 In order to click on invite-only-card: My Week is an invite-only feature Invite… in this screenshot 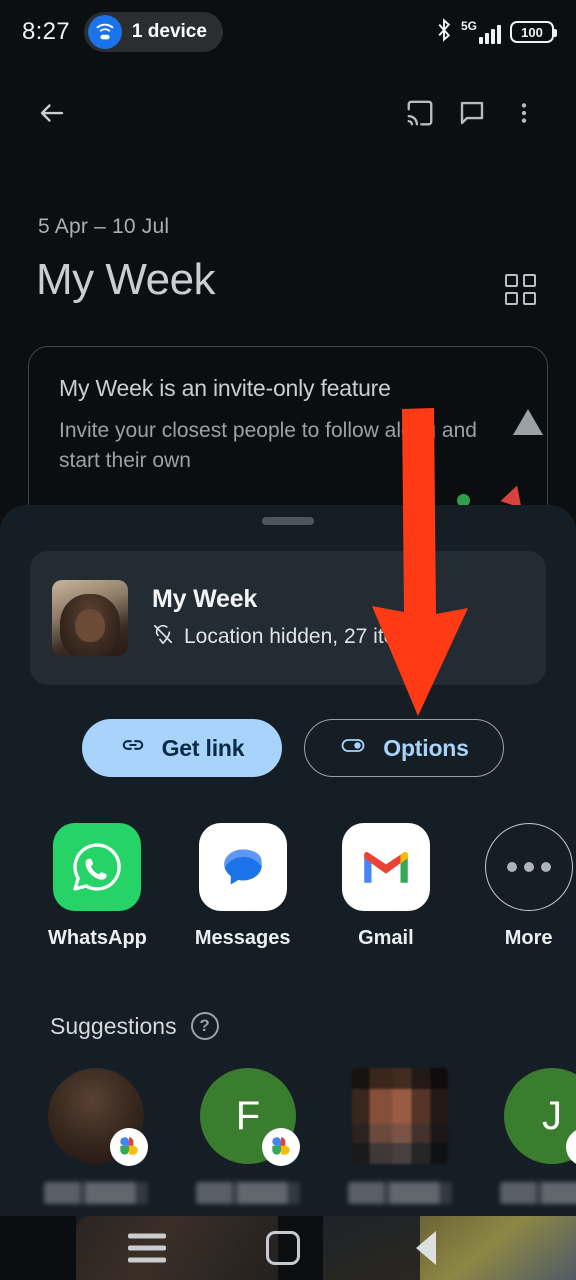, I will do `click(288, 436)`.